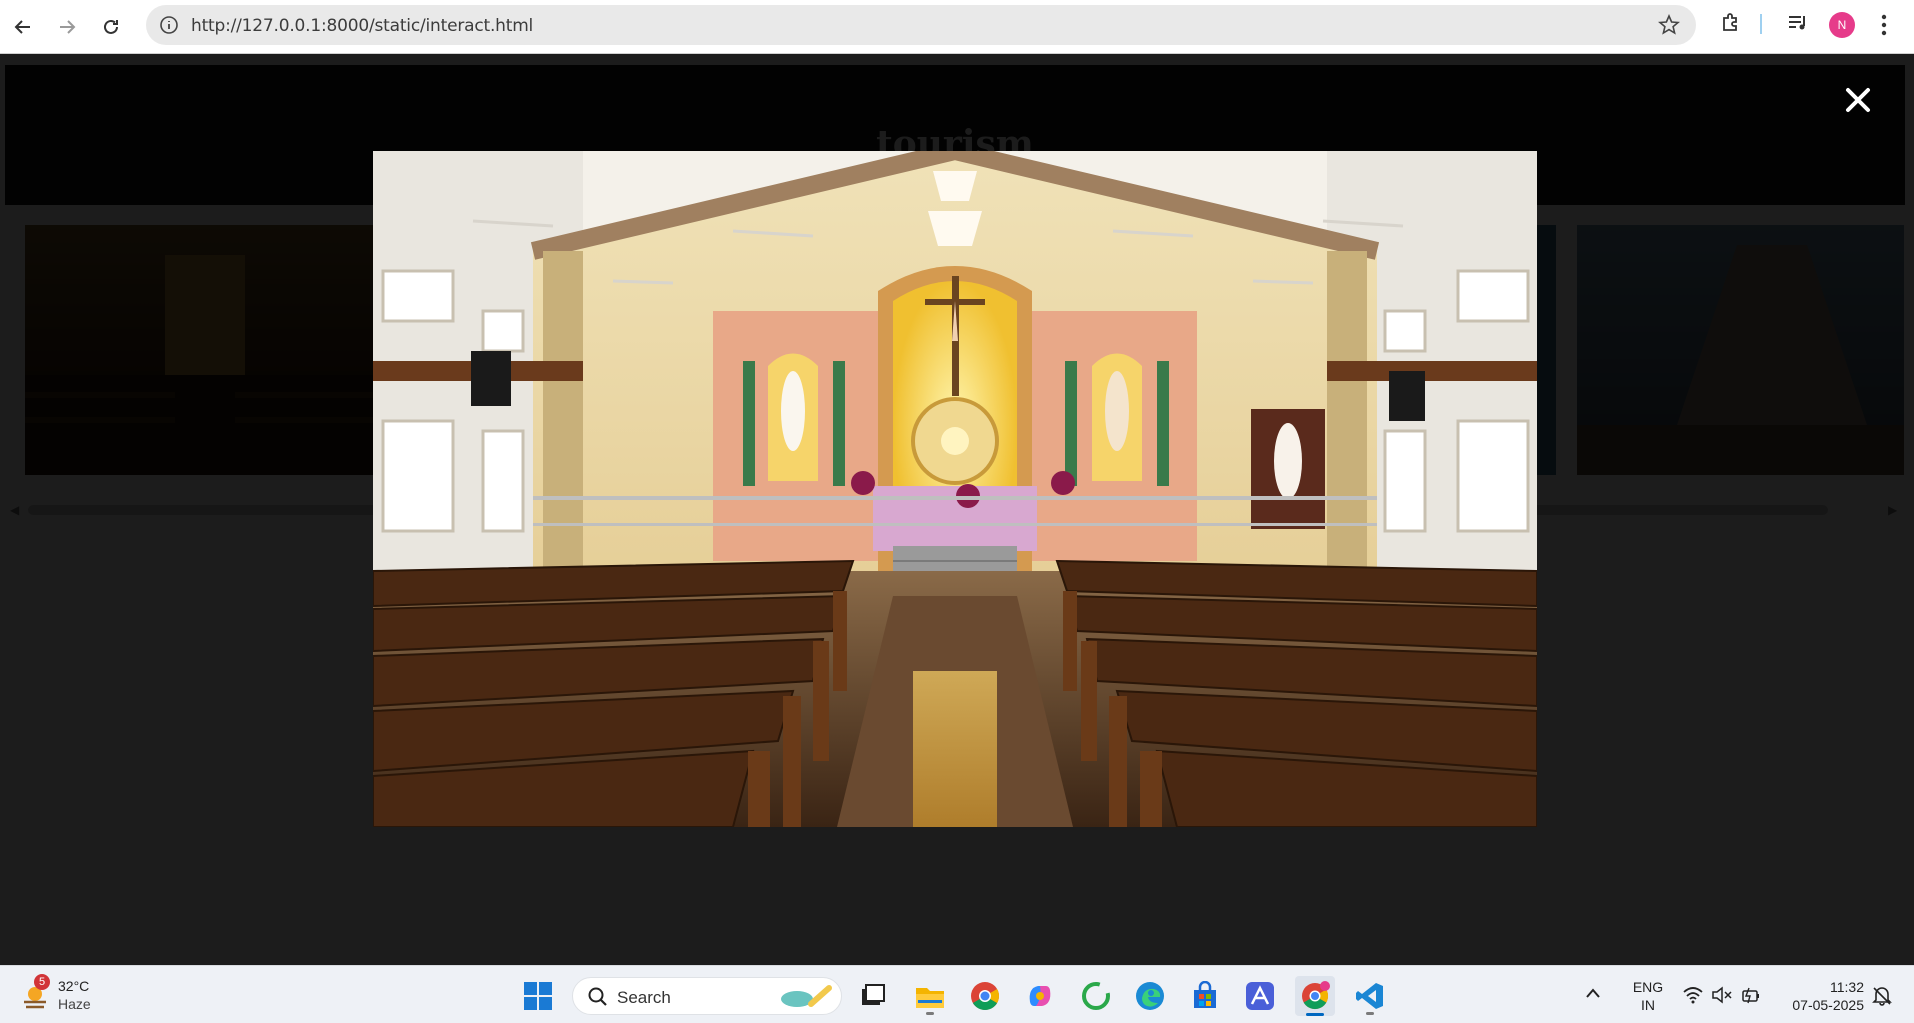 Image resolution: width=1914 pixels, height=1023 pixels. Describe the element at coordinates (111, 27) in the screenshot. I see `reload-icon` at that location.